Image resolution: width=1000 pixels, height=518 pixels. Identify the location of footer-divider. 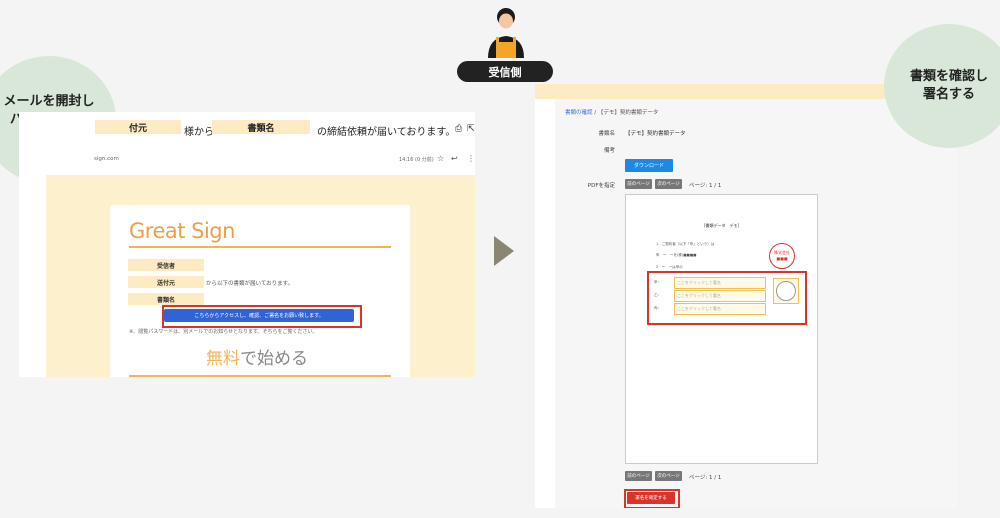
(260, 376).